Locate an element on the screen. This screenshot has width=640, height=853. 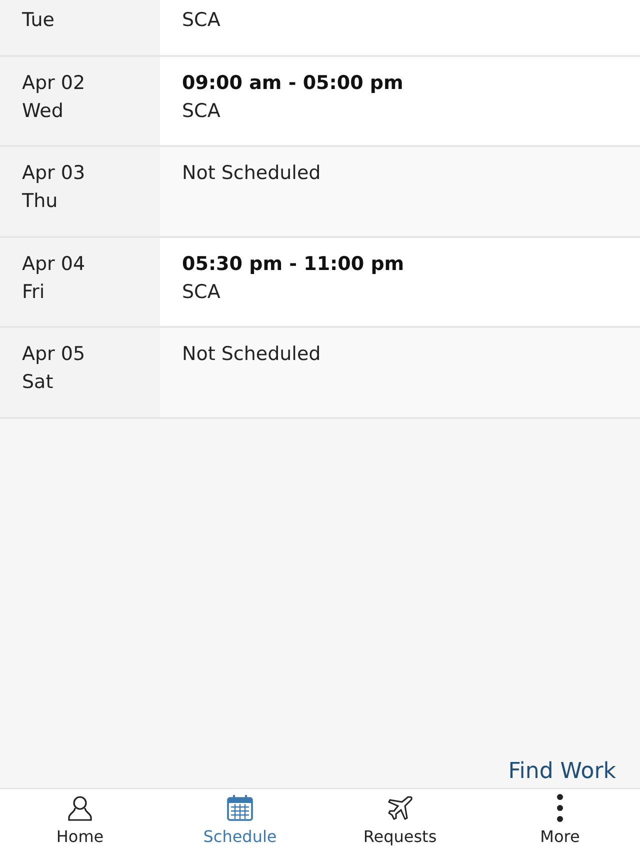
nav-tab: Home is located at coordinates (80, 821).